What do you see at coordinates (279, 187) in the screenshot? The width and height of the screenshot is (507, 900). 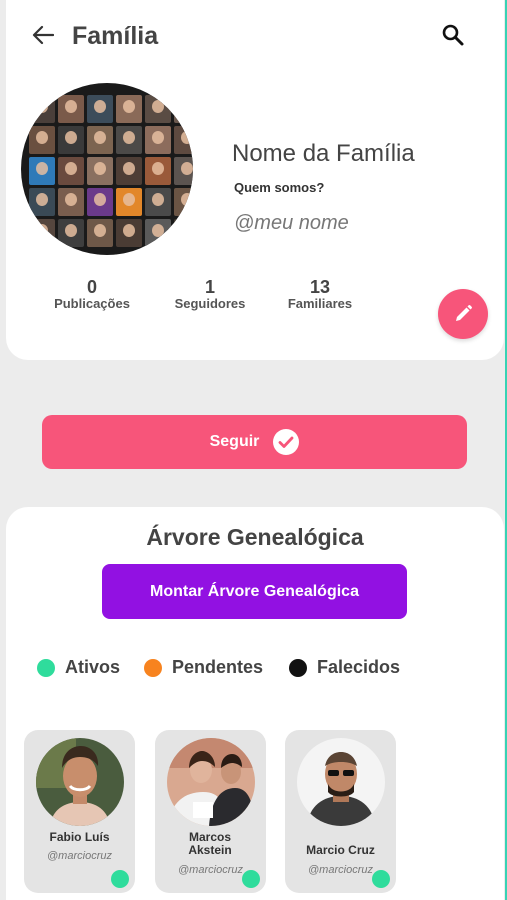 I see `about-link: Quem somos?` at bounding box center [279, 187].